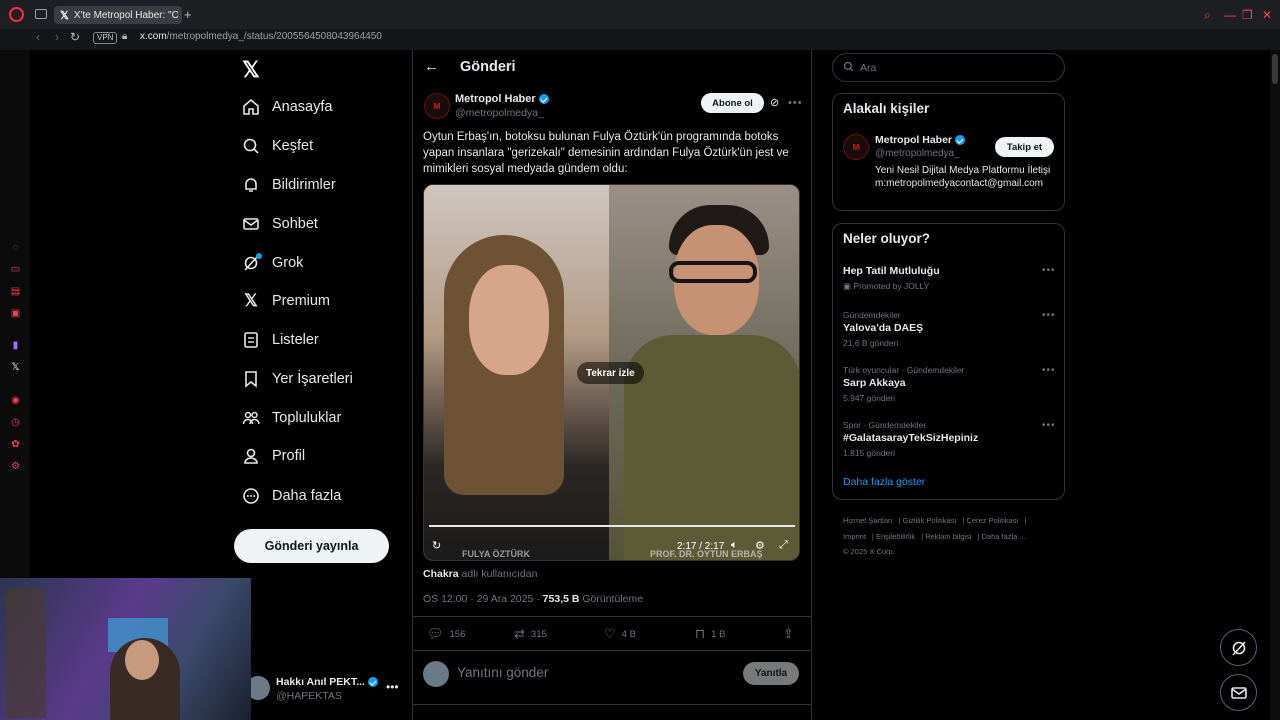  Describe the element at coordinates (57, 37) in the screenshot. I see `forward-nav-icon: ›` at that location.